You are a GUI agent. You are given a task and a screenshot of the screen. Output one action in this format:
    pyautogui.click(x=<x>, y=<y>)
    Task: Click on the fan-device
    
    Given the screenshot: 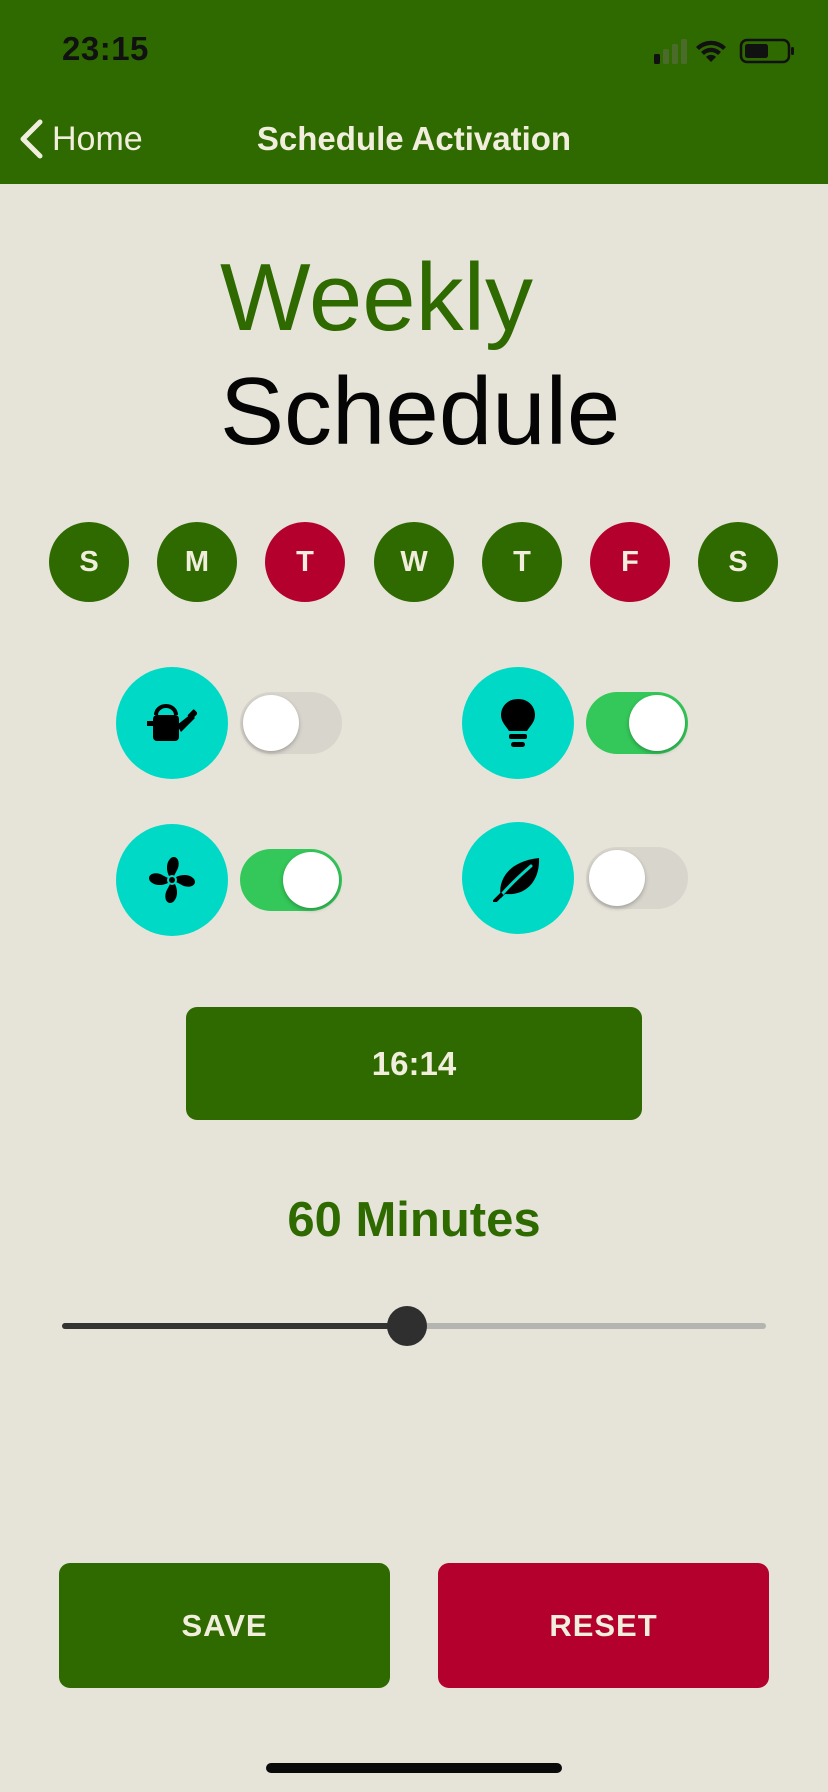 What is the action you would take?
    pyautogui.click(x=172, y=880)
    